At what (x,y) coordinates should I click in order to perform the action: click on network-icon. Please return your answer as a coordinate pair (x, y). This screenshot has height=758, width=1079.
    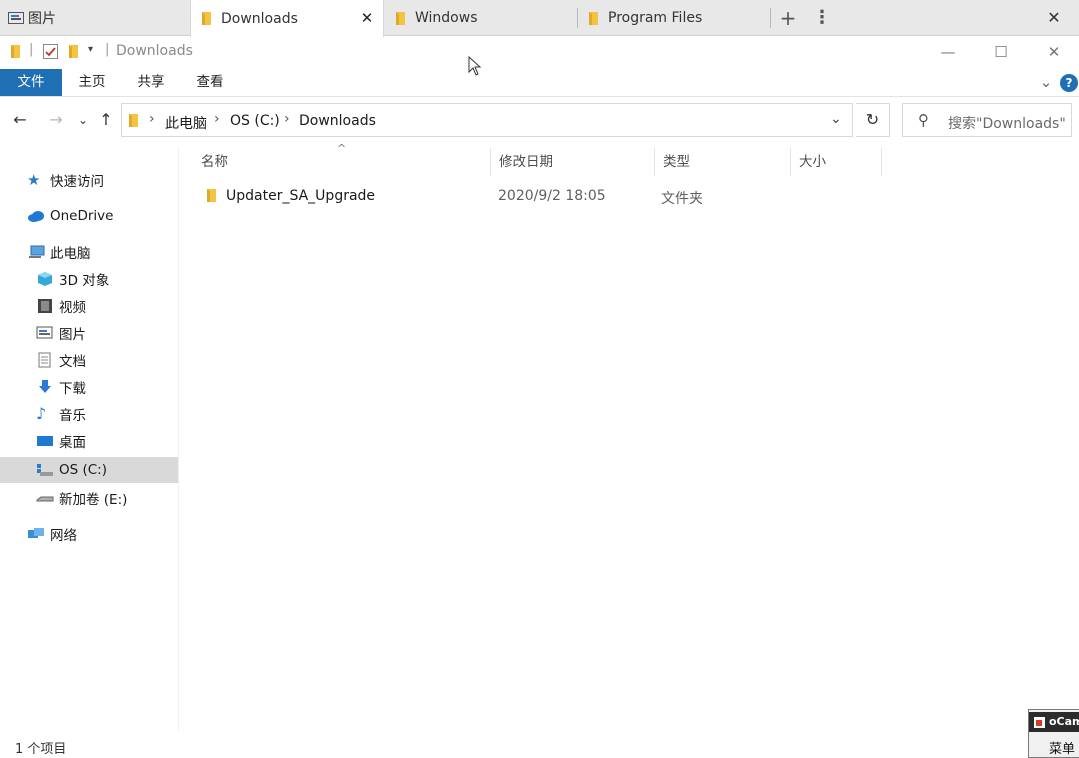
    Looking at the image, I should click on (36, 534).